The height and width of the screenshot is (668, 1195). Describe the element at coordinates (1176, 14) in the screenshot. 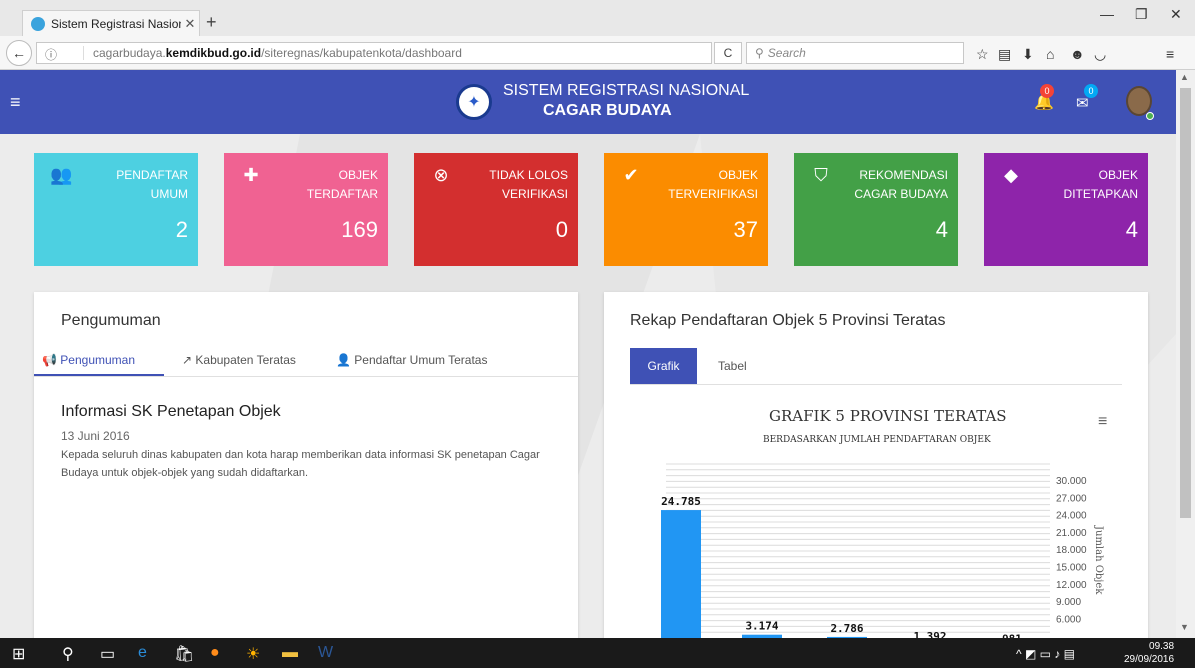

I see `window-close-icon: ✕` at that location.